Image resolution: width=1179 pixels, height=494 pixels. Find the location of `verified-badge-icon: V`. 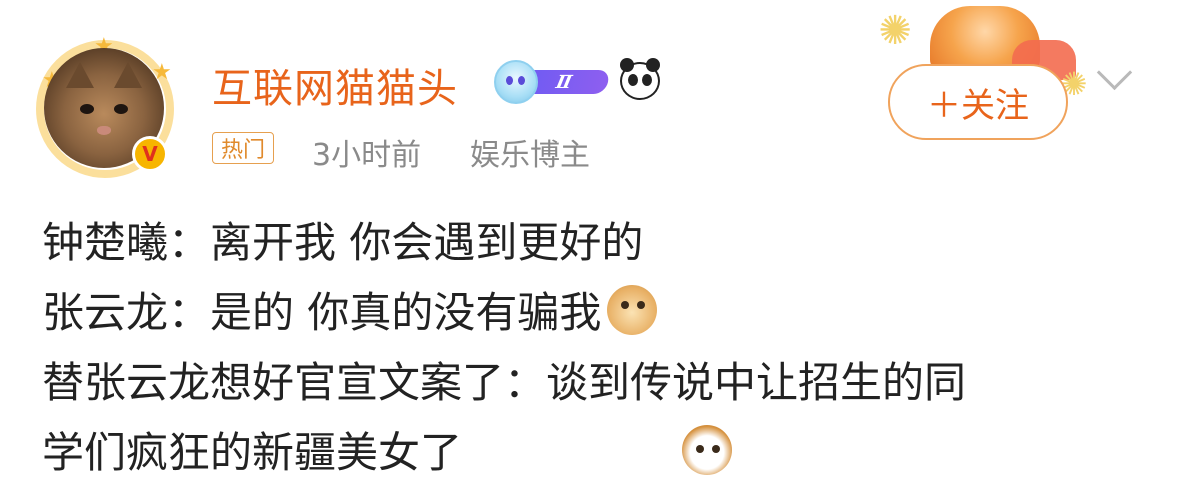

verified-badge-icon: V is located at coordinates (150, 154).